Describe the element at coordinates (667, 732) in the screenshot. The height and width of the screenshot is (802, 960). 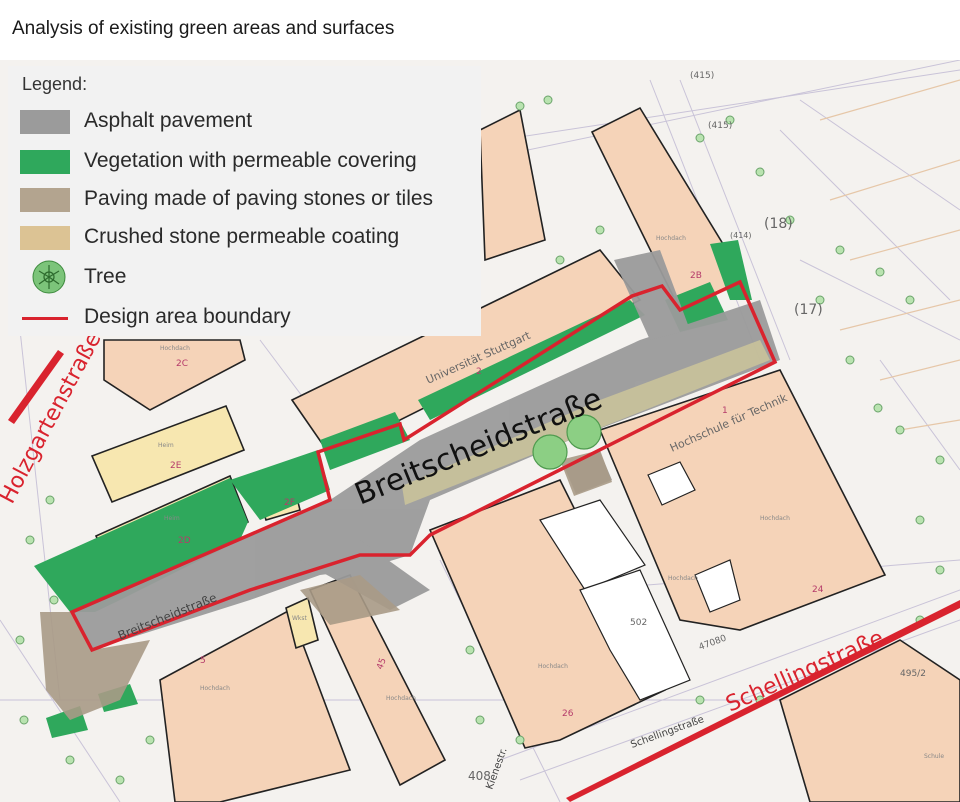
I see `street-label-schelling-small: Schellingstraße` at that location.